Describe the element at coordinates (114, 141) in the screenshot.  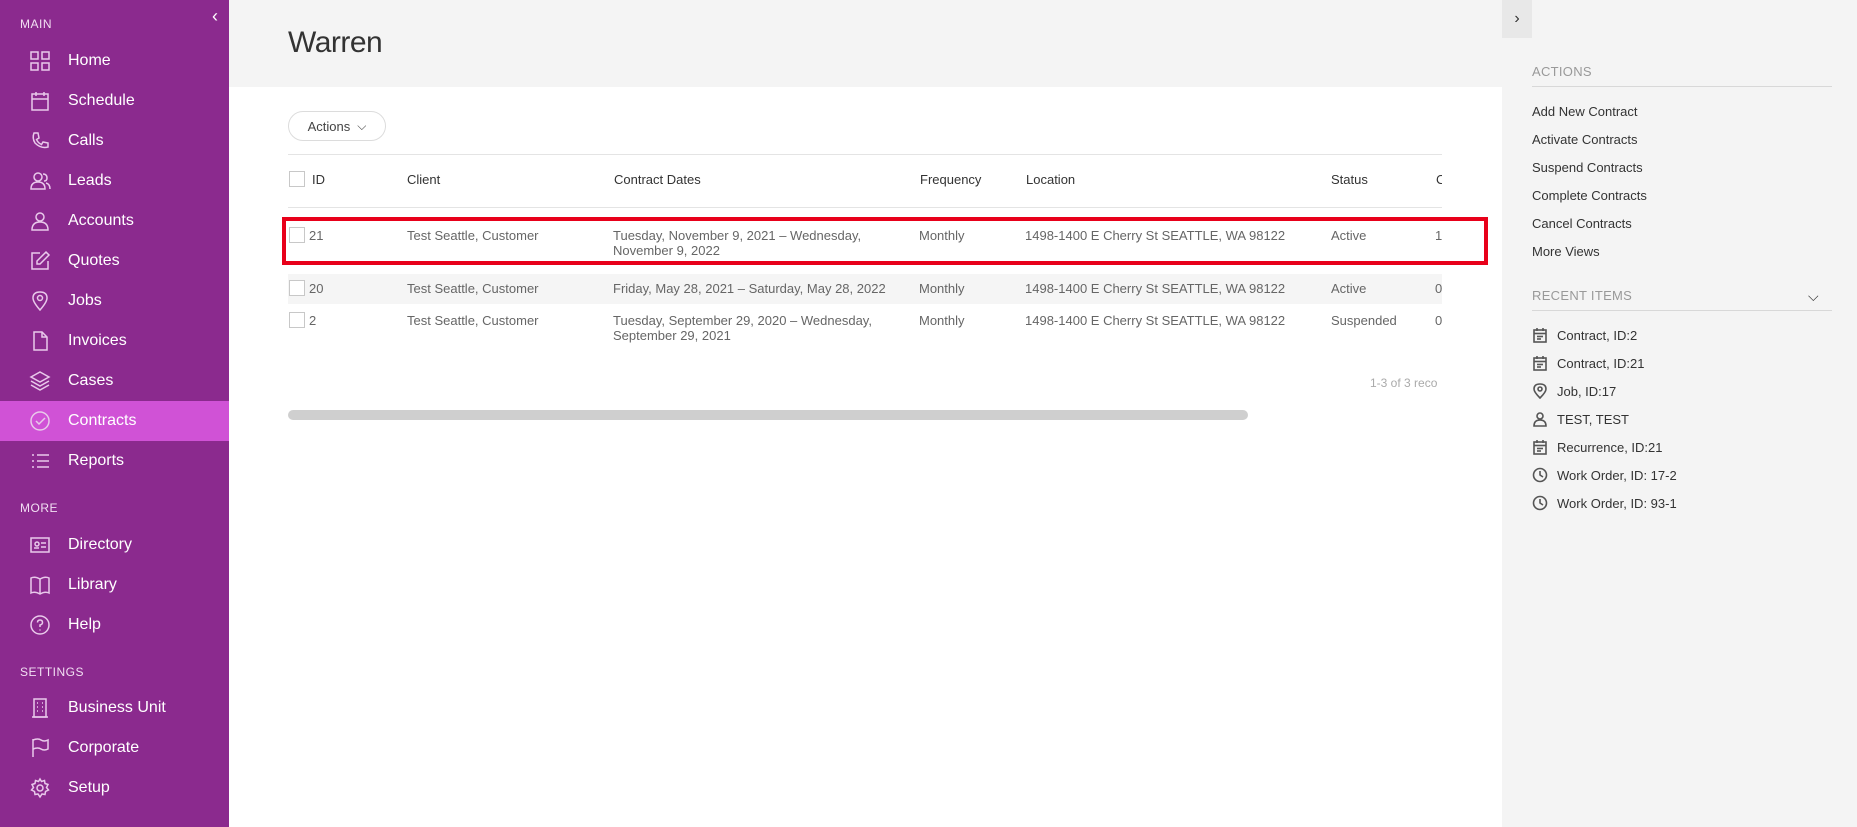
I see `sidebar-item-calls: Calls` at that location.